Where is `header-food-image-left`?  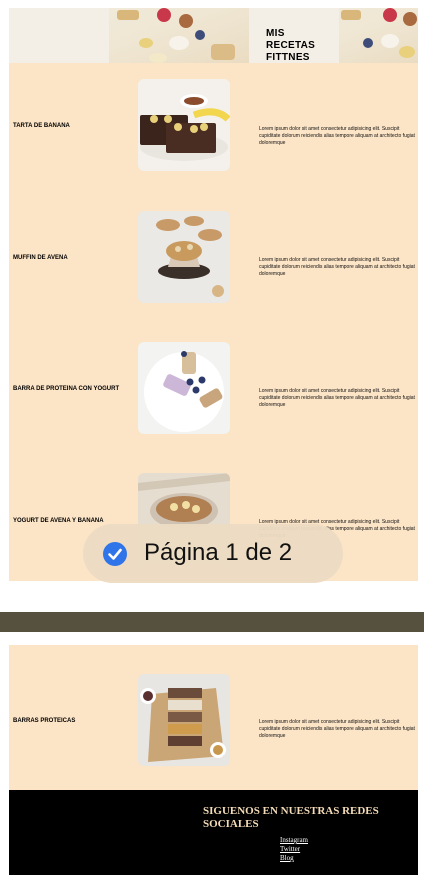 header-food-image-left is located at coordinates (179, 35).